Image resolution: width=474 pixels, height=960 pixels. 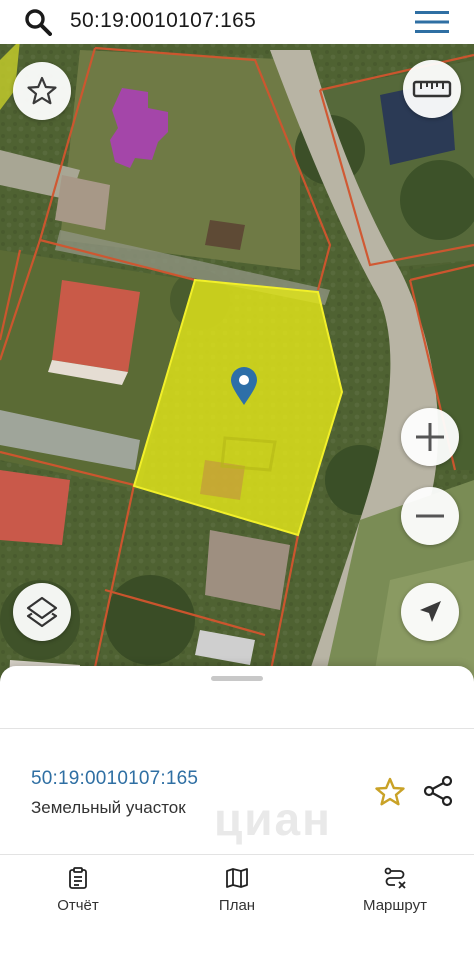 I want to click on layers-icon, so click(x=42, y=612).